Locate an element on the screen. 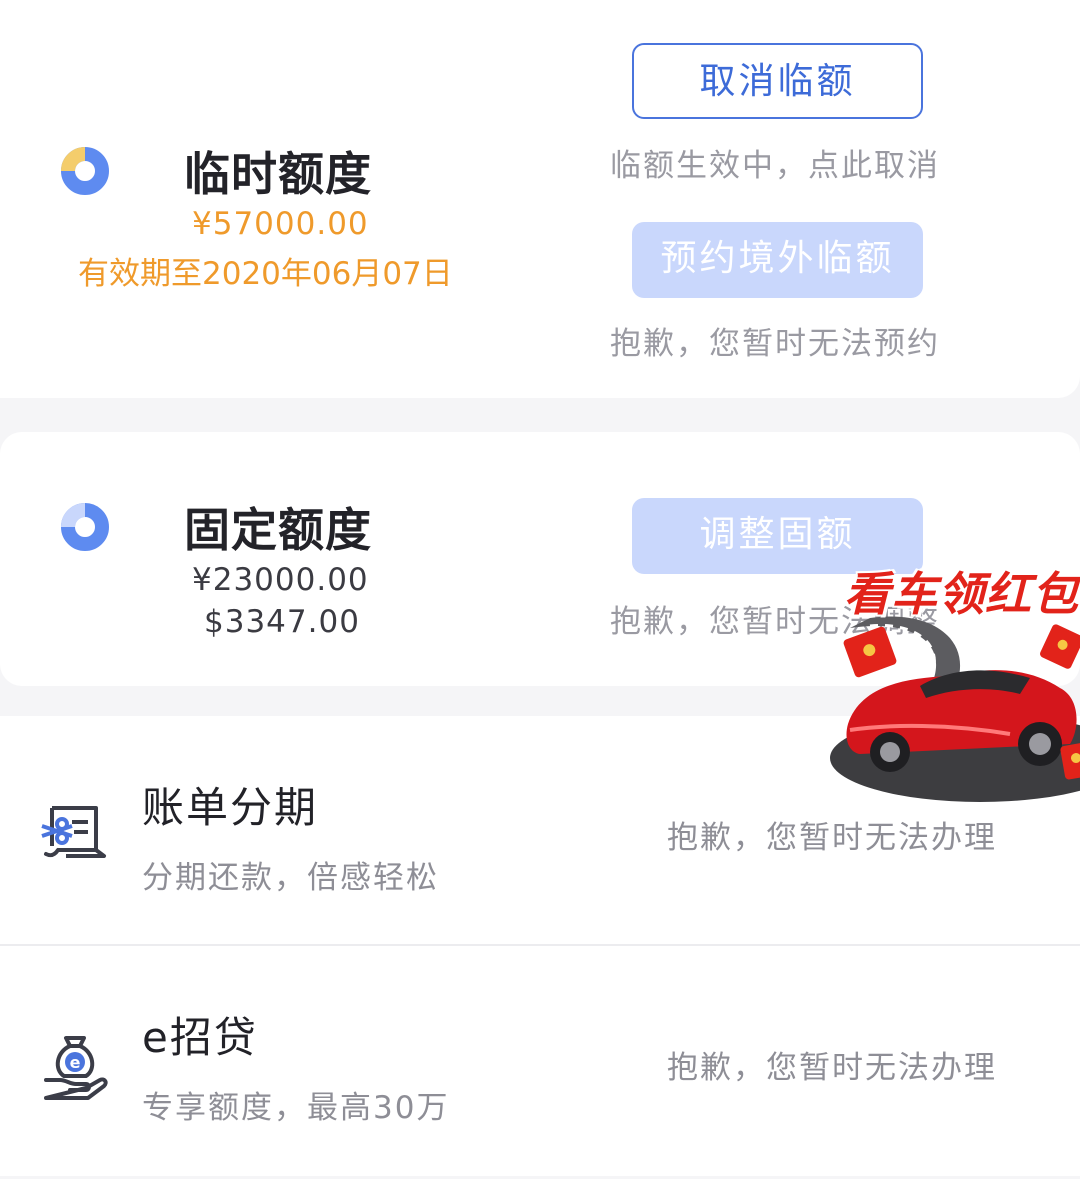 The height and width of the screenshot is (1179, 1080). e-loan-title: e招贷 is located at coordinates (200, 1037).